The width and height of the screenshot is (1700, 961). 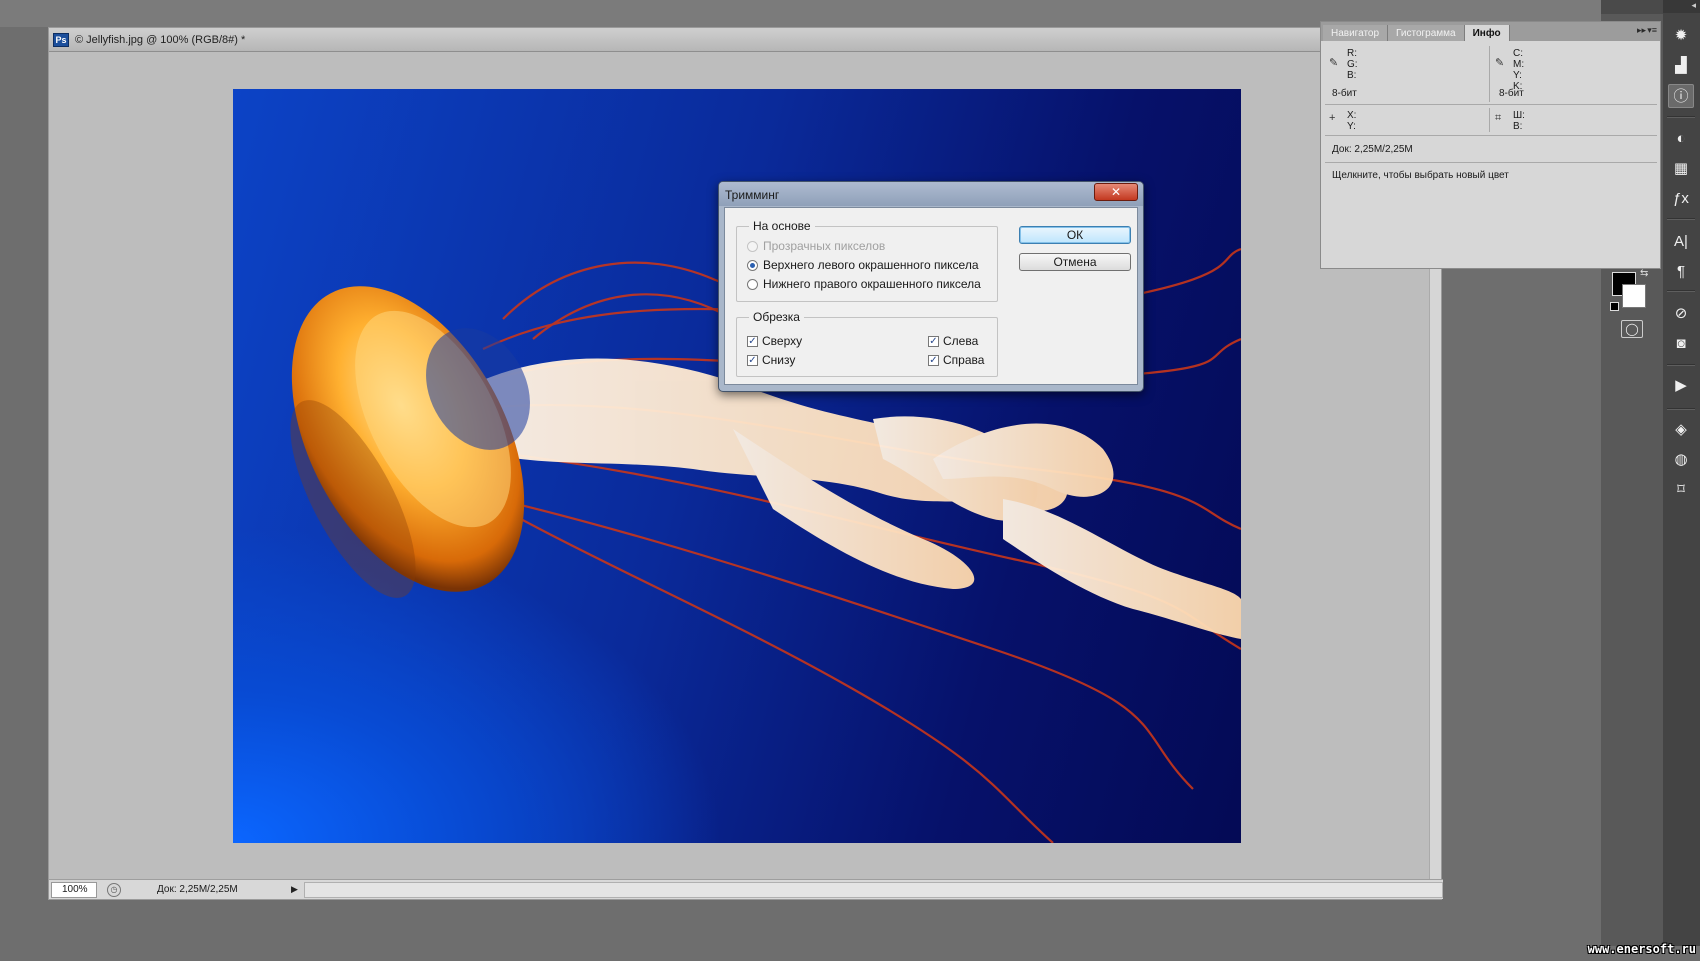 What do you see at coordinates (1641, 949) in the screenshot?
I see `watermark-text: www.enersoft.ru` at bounding box center [1641, 949].